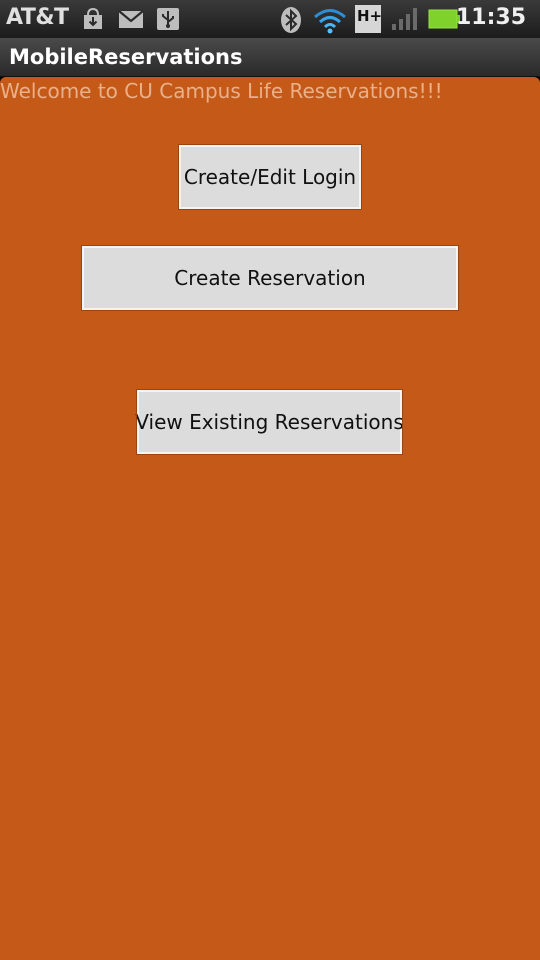 The image size is (540, 960). I want to click on create-edit-login-label: Create/Edit Login, so click(270, 177).